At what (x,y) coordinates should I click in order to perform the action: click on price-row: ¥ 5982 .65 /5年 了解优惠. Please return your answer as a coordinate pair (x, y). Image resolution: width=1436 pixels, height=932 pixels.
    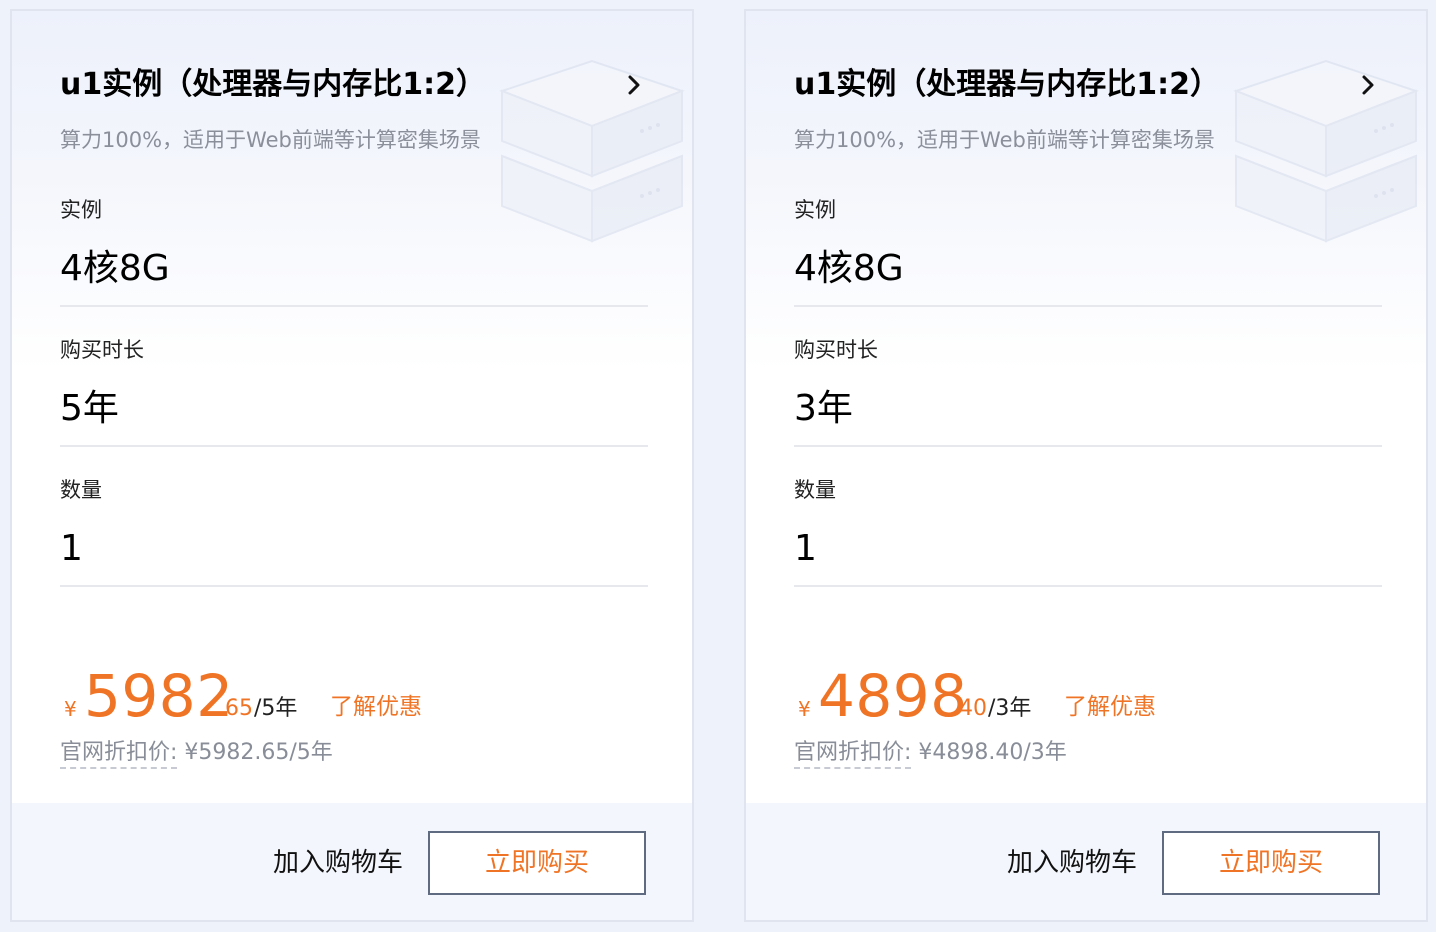
    Looking at the image, I should click on (354, 699).